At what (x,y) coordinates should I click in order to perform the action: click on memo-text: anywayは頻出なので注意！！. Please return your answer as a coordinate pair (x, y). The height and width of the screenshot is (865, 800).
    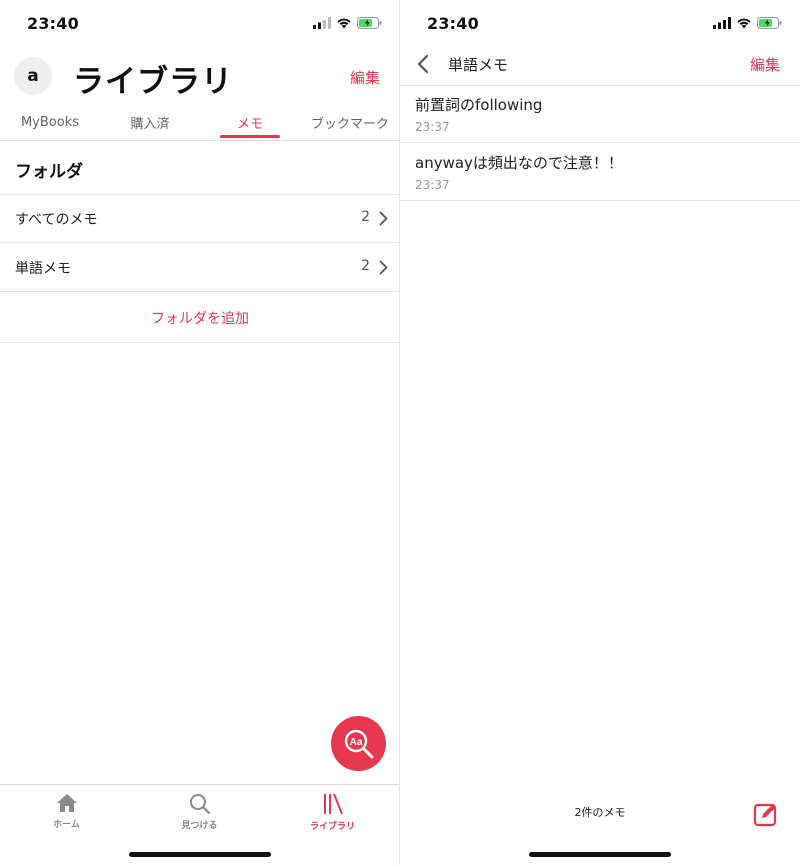
    Looking at the image, I should click on (519, 163).